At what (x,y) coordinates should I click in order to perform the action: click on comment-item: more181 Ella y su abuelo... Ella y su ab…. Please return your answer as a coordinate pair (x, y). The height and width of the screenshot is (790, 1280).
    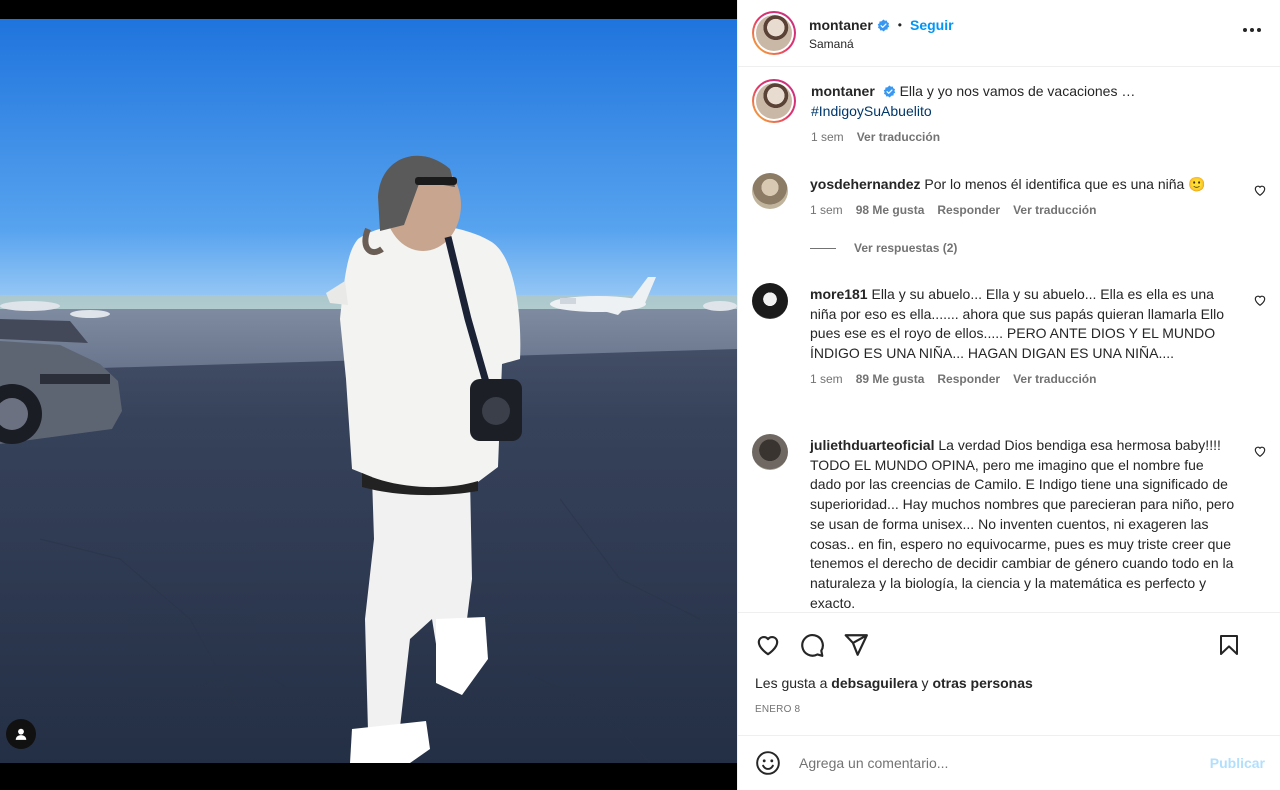
    Looking at the image, I should click on (1009, 335).